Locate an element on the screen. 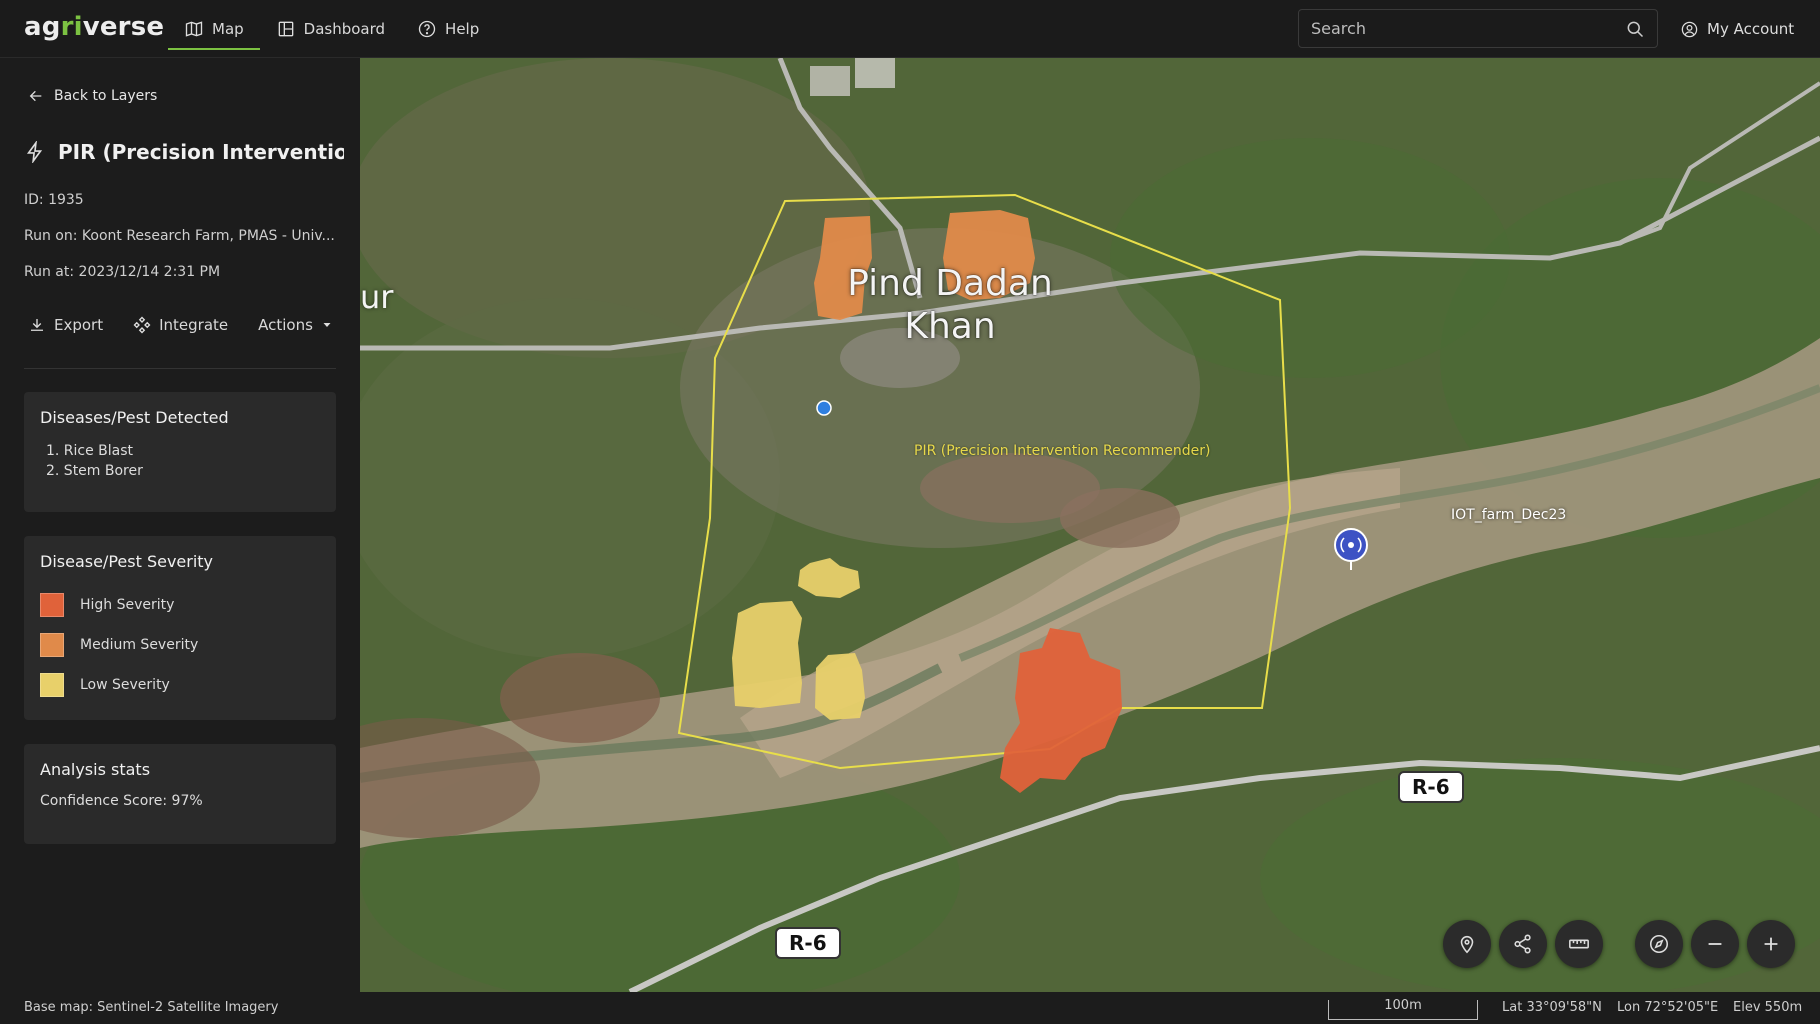  search-box is located at coordinates (1478, 28).